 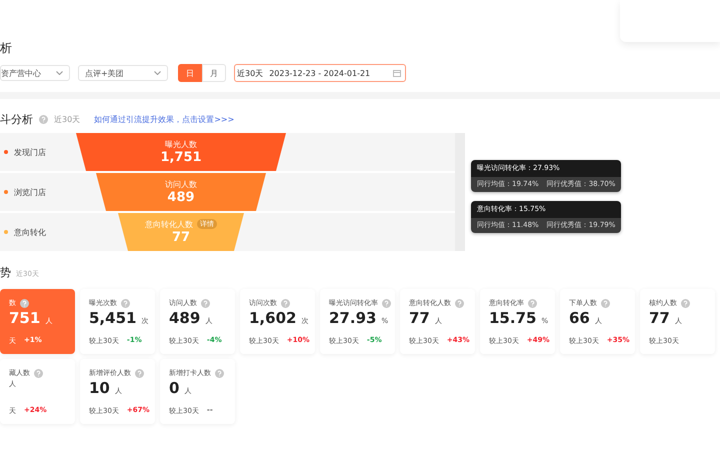 I want to click on stage-title: 曝光人数, so click(x=181, y=144).